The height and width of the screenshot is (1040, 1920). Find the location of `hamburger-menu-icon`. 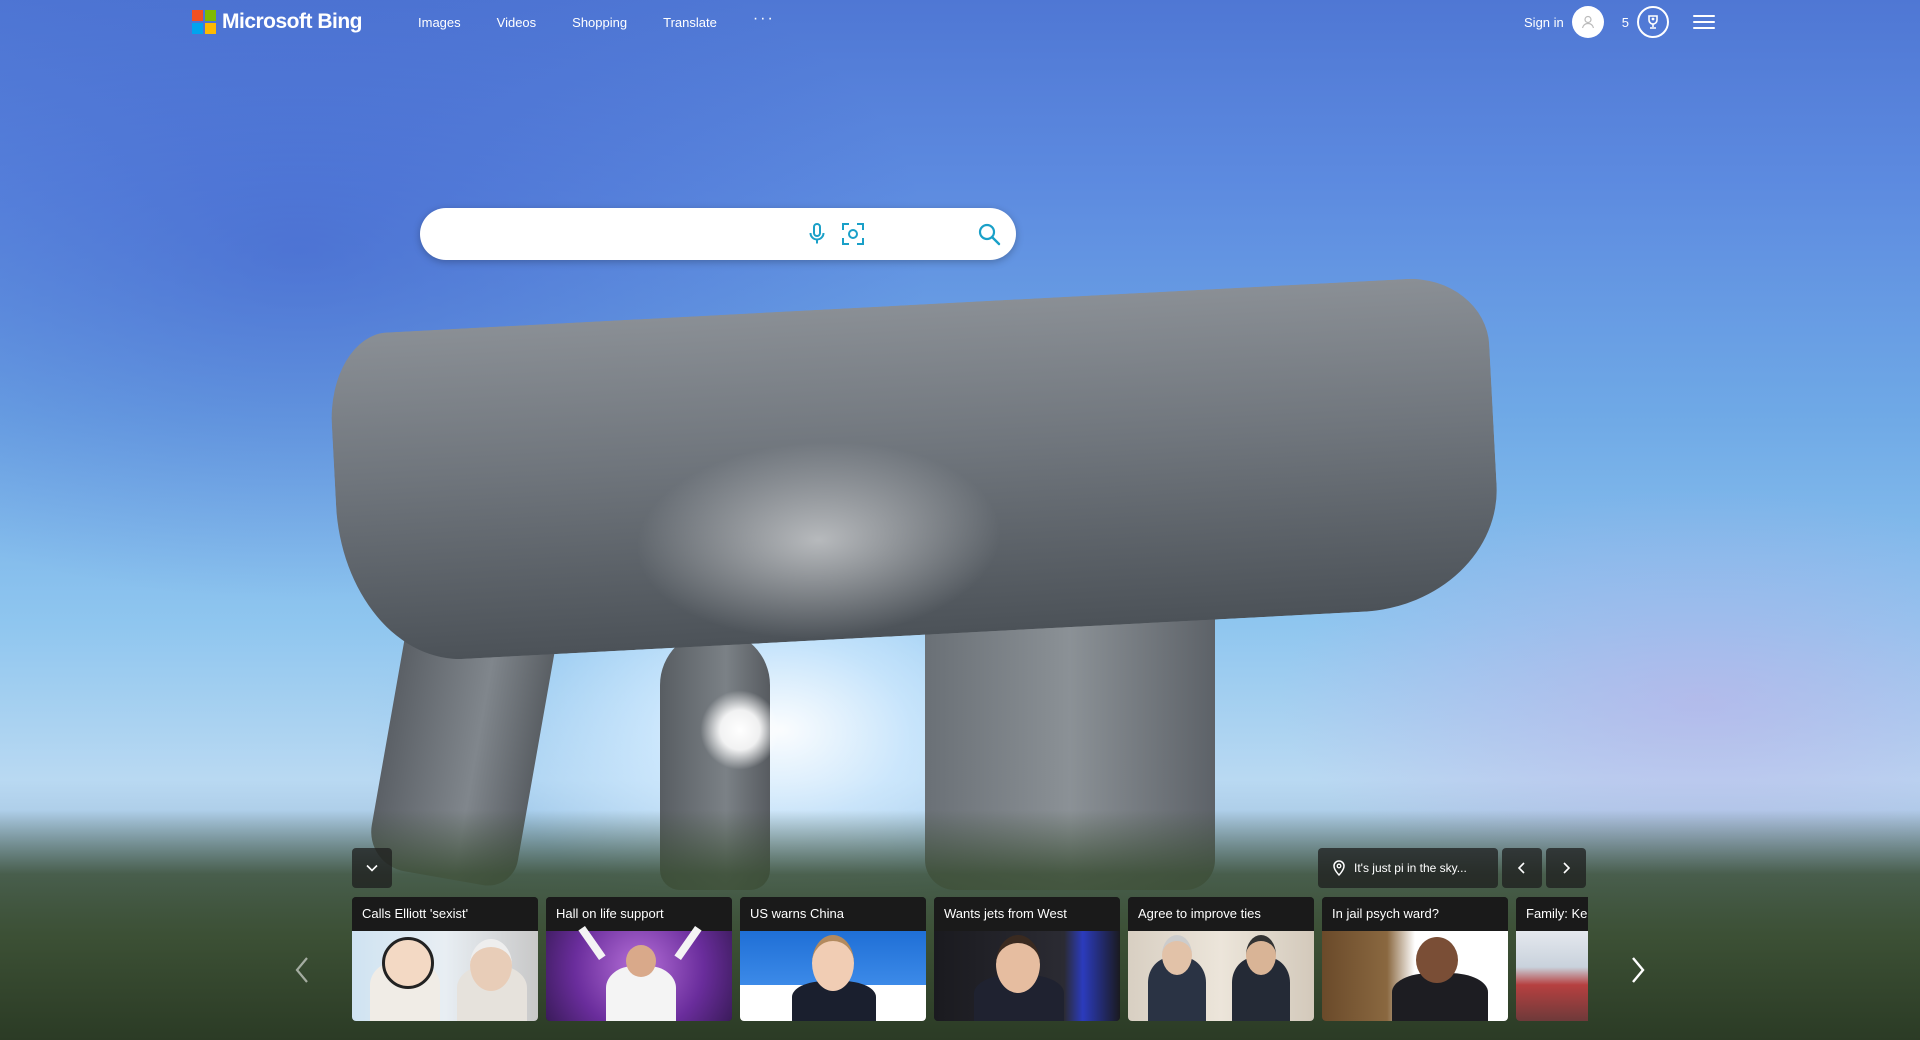

hamburger-menu-icon is located at coordinates (1704, 22).